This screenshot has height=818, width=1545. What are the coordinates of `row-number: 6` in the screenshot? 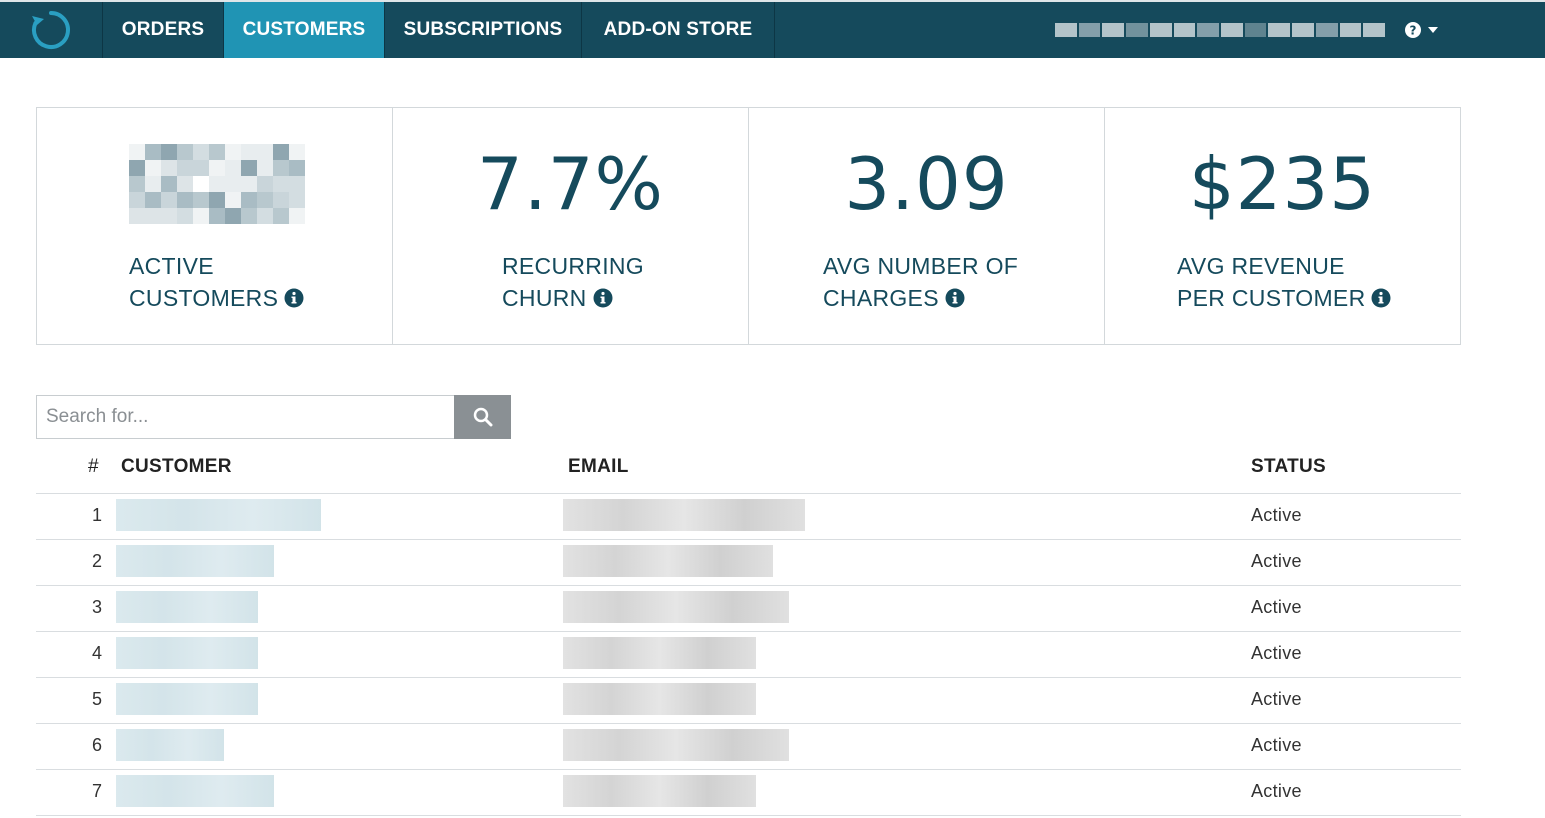 It's located at (96, 745).